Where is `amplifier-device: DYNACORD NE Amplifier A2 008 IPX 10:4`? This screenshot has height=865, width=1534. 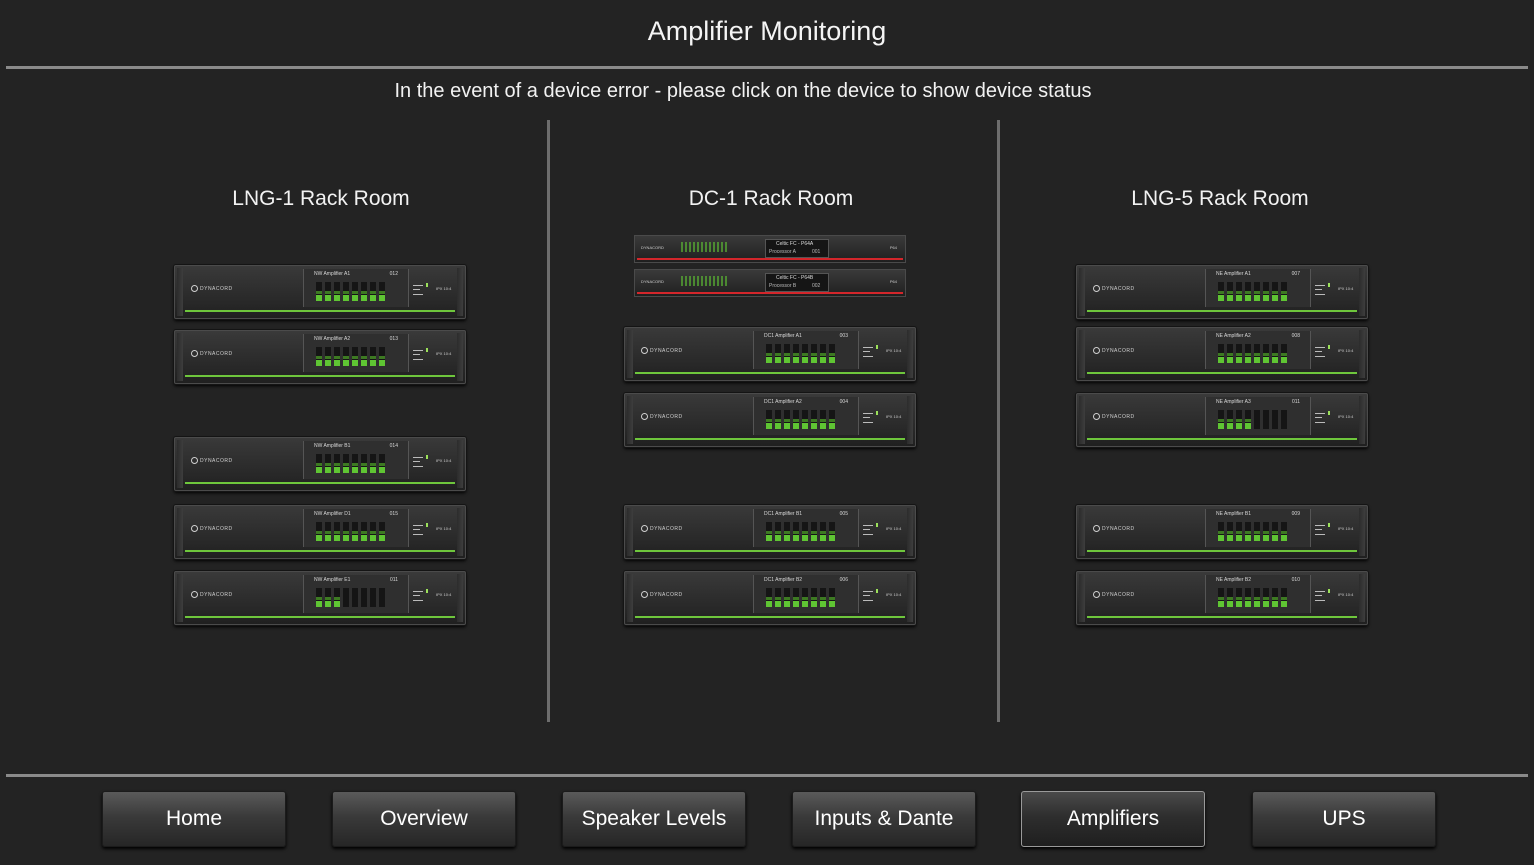
amplifier-device: DYNACORD NE Amplifier A2 008 IPX 10:4 is located at coordinates (1222, 354).